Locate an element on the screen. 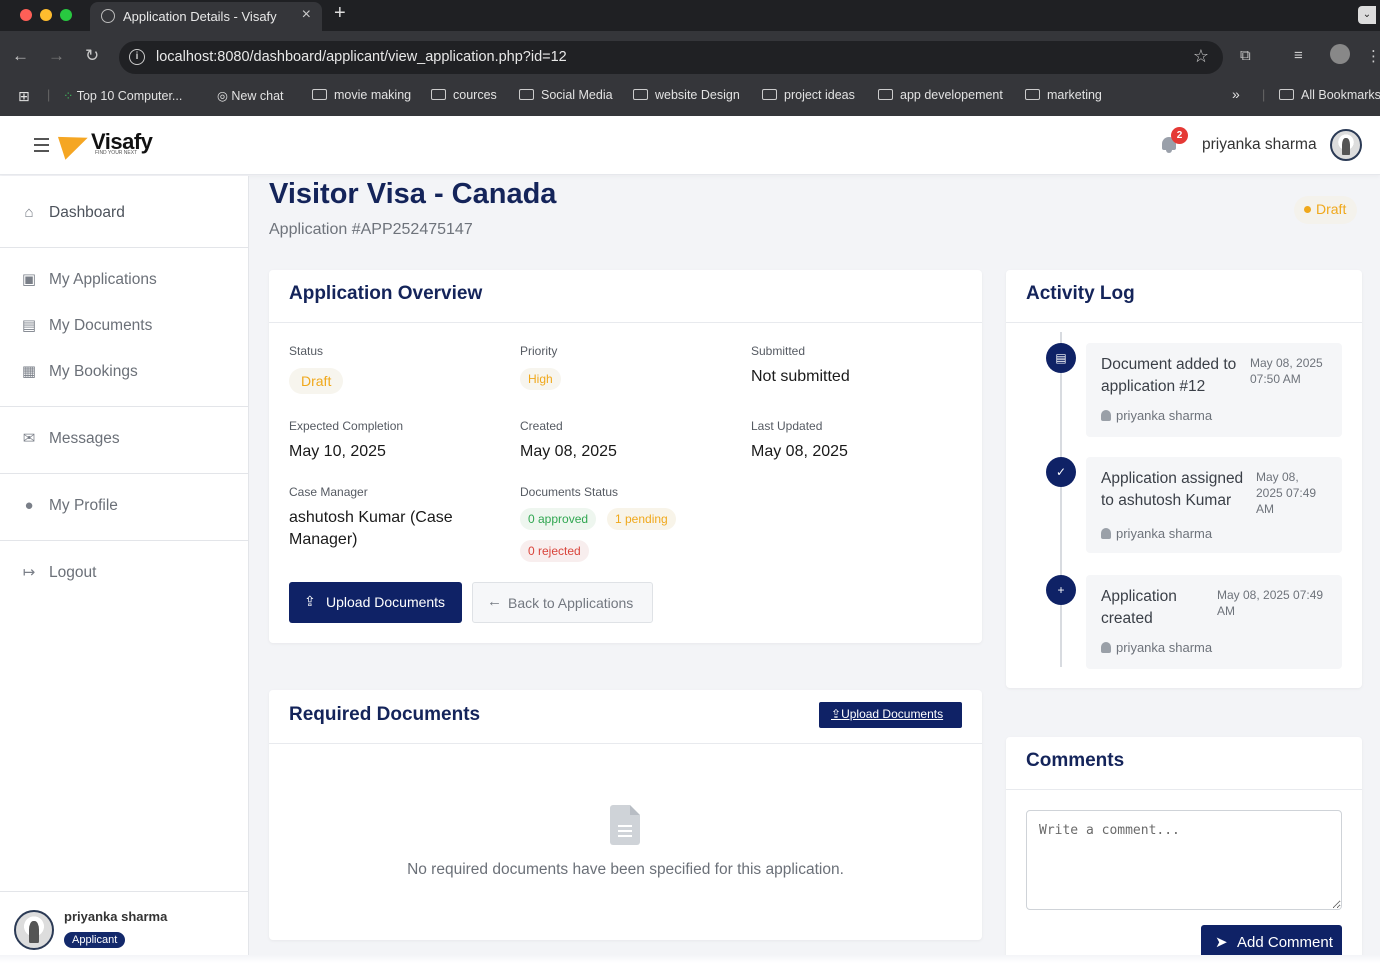 The height and width of the screenshot is (963, 1380). bookmark-folder: app developement is located at coordinates (940, 95).